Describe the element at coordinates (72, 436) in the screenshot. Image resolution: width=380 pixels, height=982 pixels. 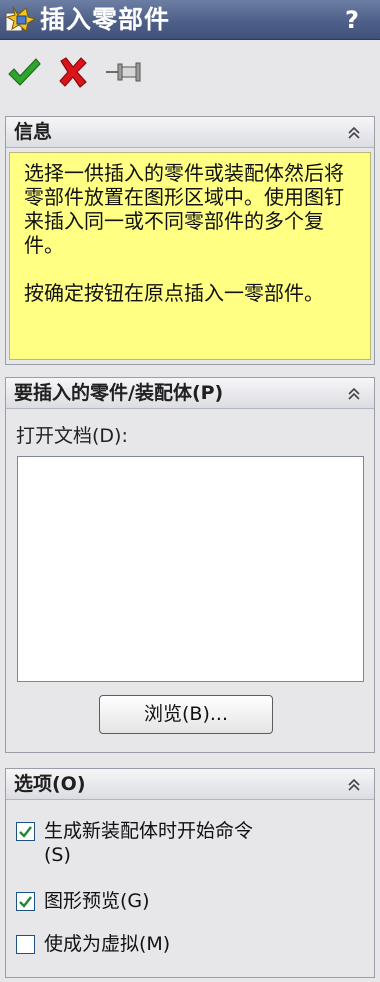
I see `open-documents-label: 打开文档(D):` at that location.